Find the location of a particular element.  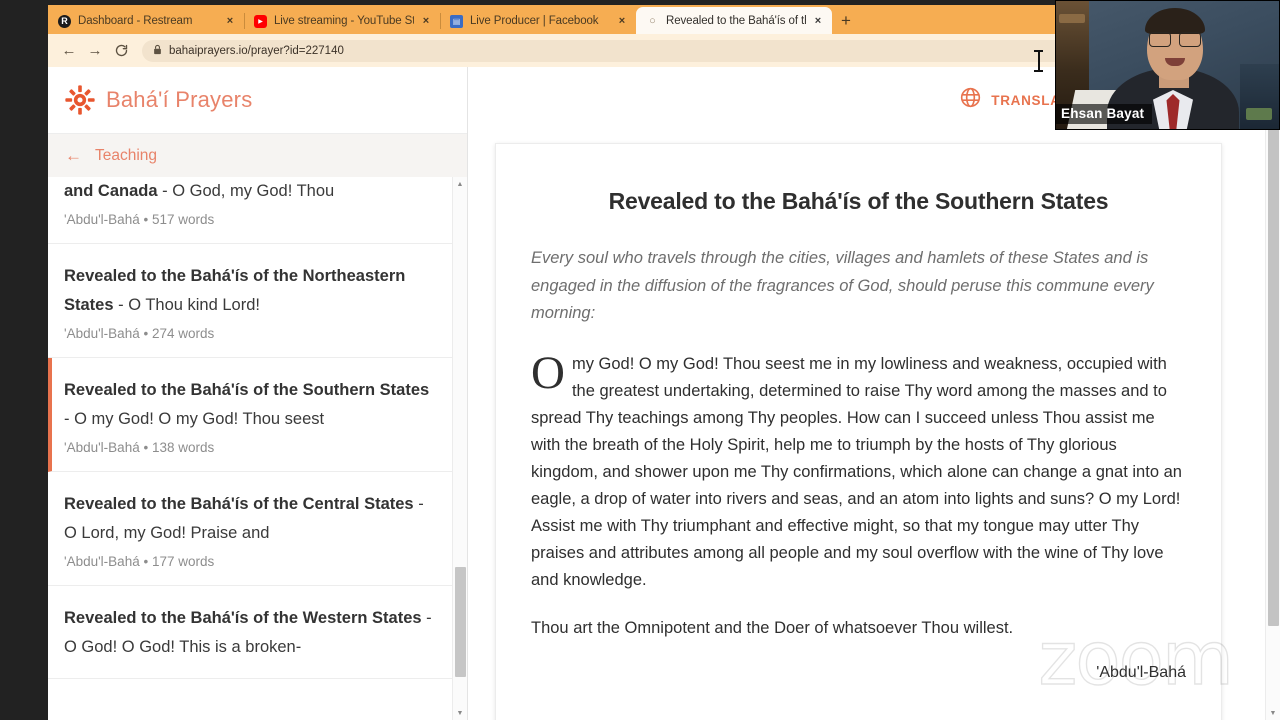

sidebar-scroll-thumb is located at coordinates (460, 622).